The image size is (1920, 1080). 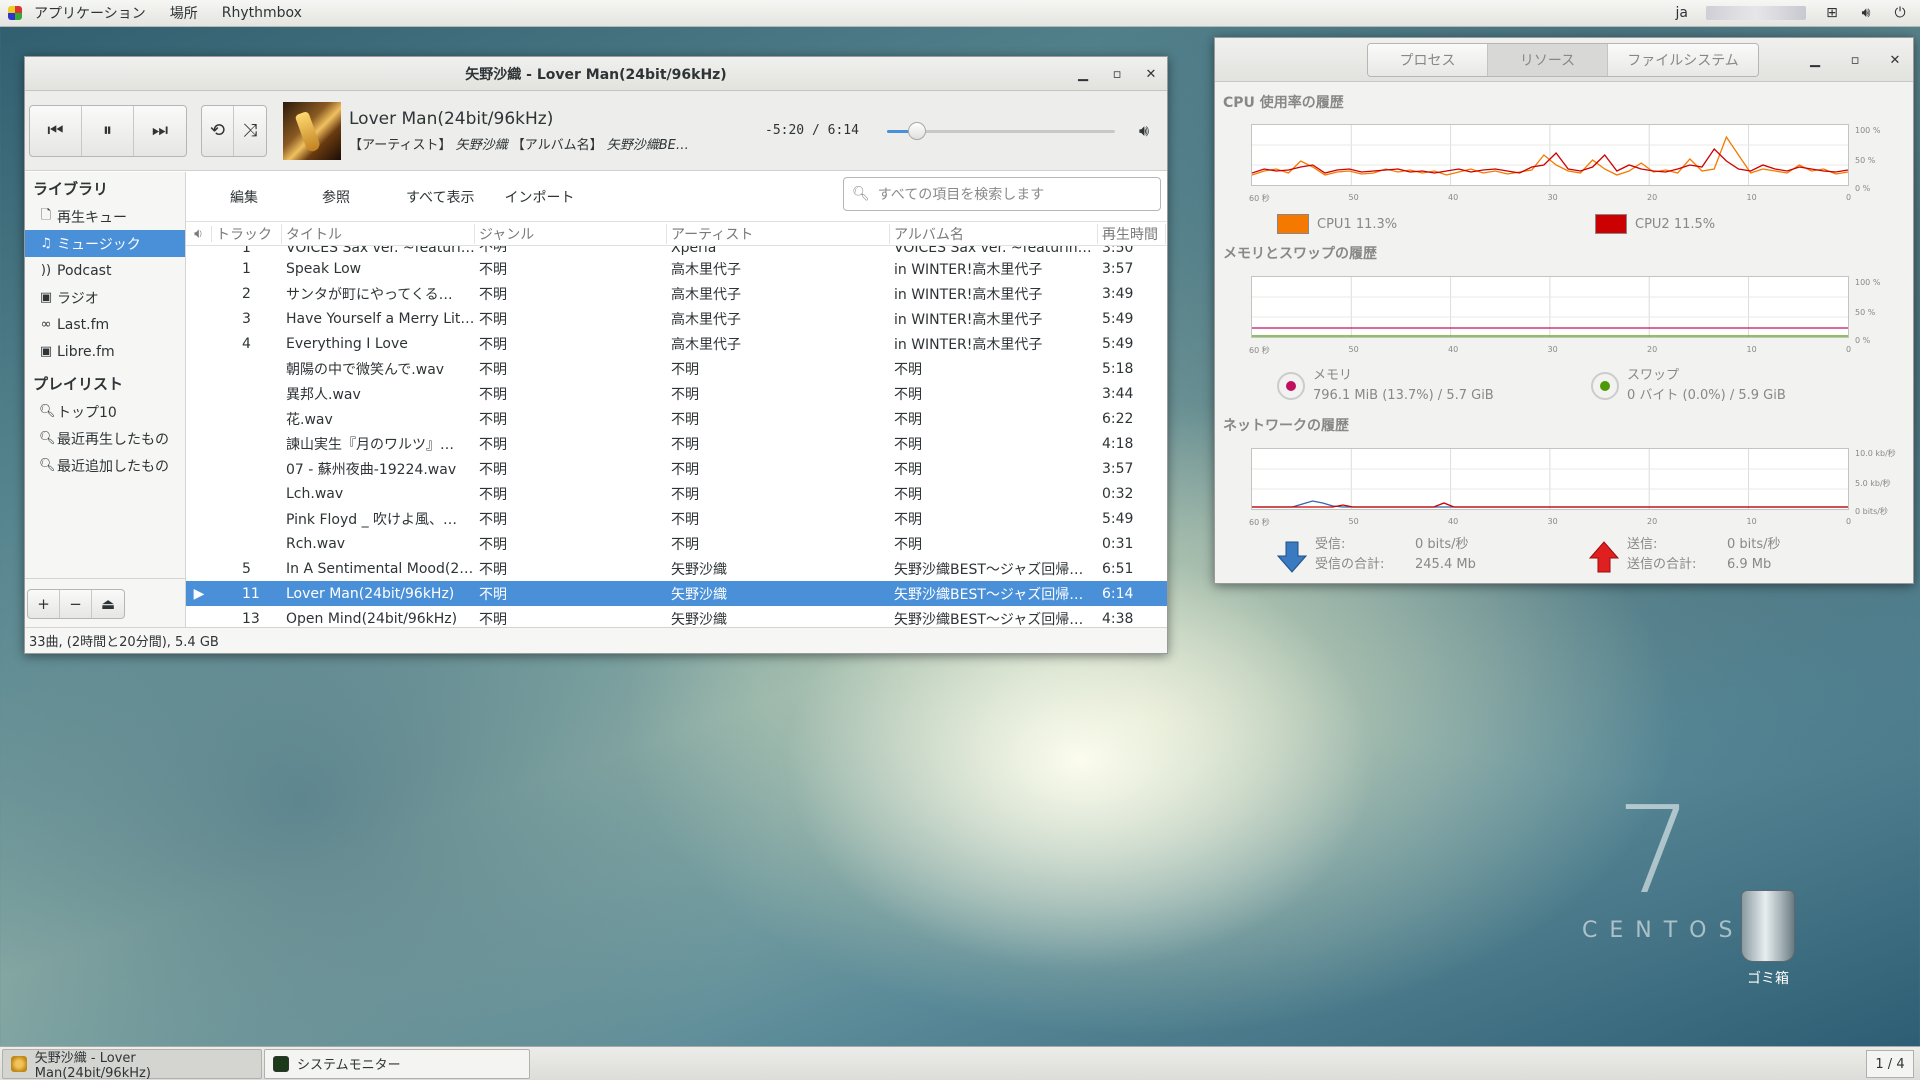 What do you see at coordinates (524, 197) in the screenshot?
I see `import-button: インポート` at bounding box center [524, 197].